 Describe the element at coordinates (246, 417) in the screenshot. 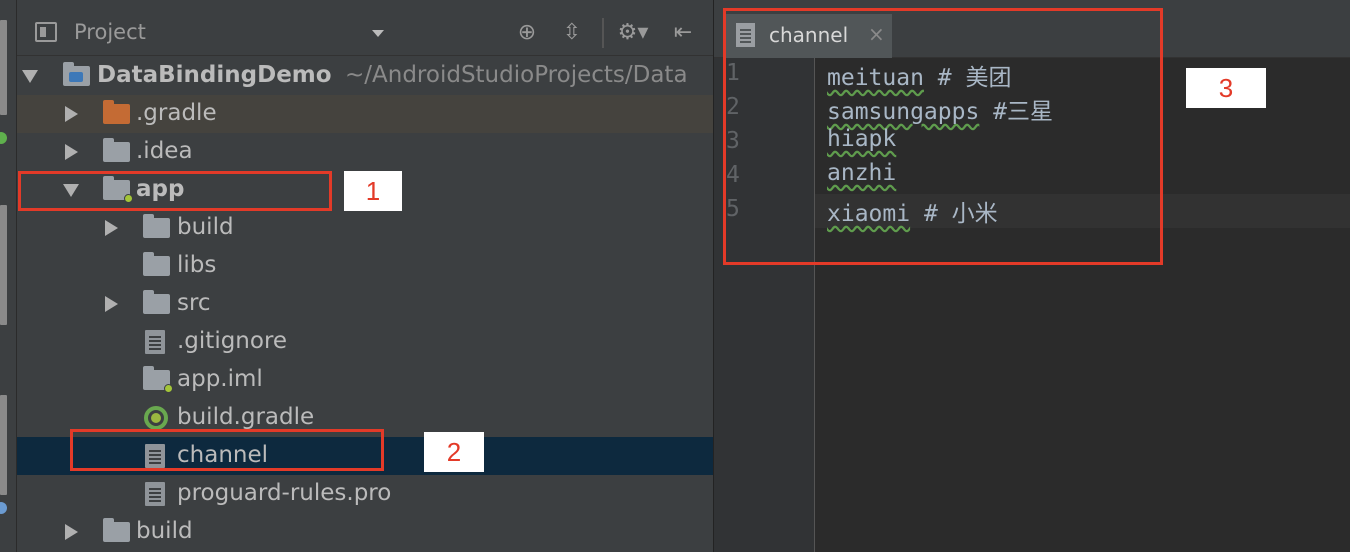

I see `tree-item-label: build.gradle` at that location.